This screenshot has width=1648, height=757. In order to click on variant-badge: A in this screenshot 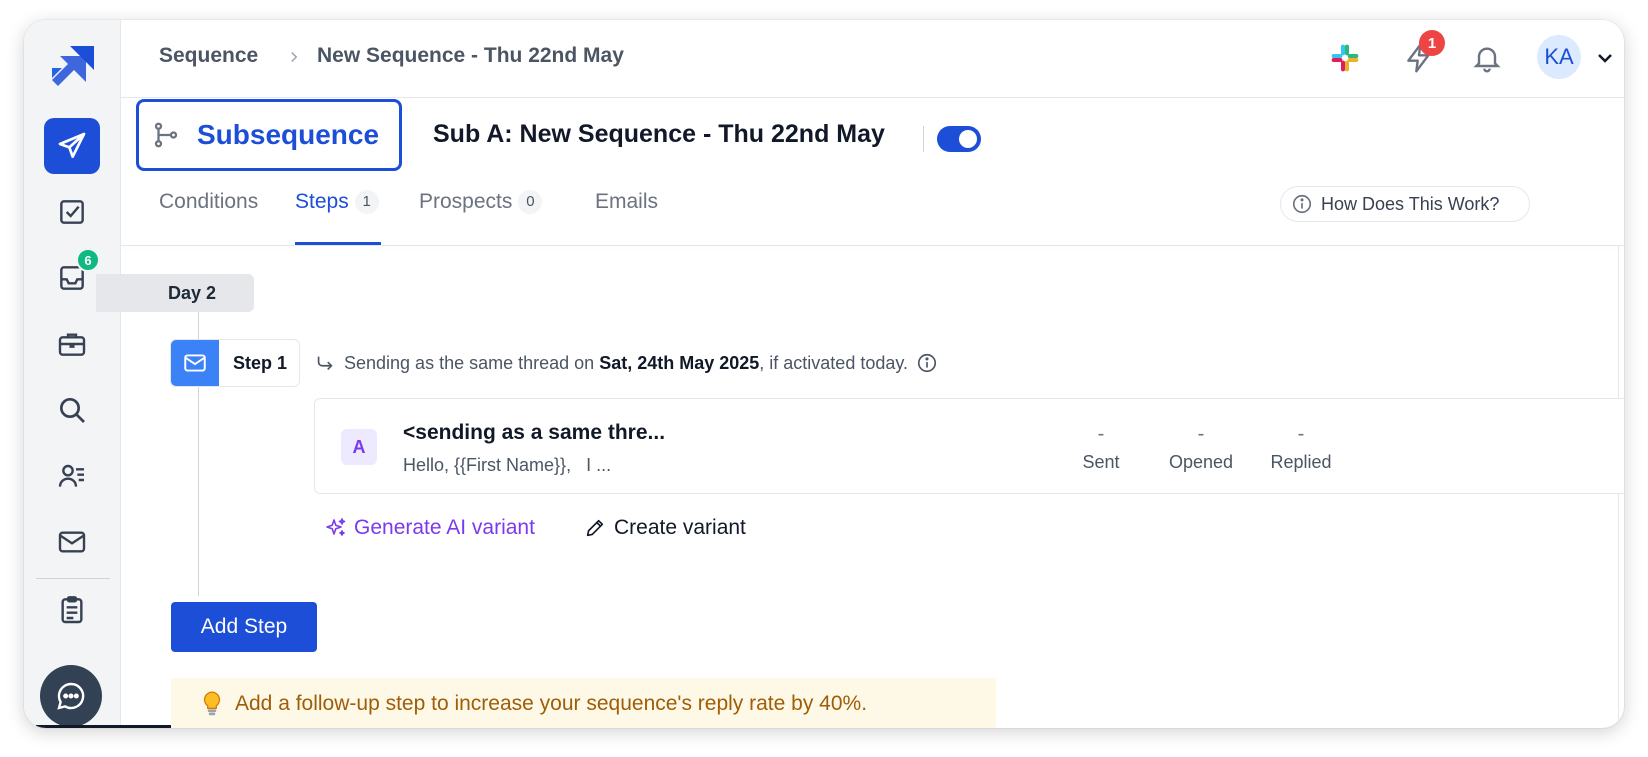, I will do `click(359, 447)`.